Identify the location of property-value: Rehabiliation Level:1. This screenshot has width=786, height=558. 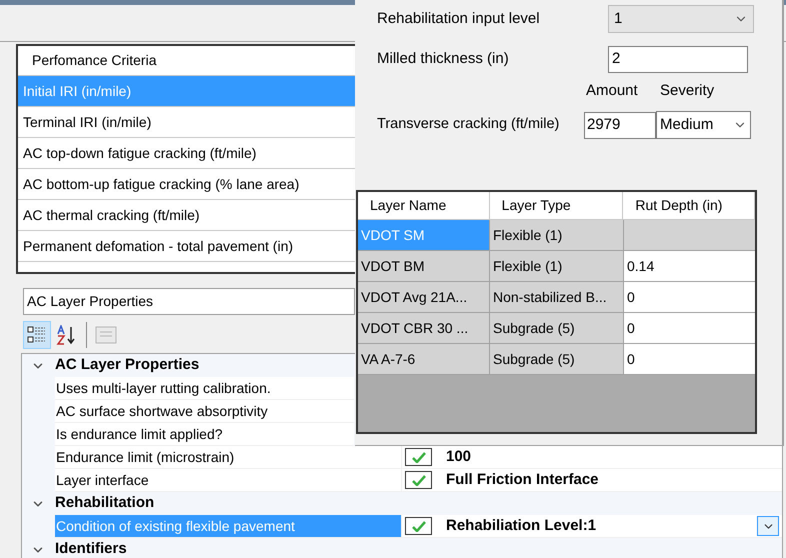
(521, 526).